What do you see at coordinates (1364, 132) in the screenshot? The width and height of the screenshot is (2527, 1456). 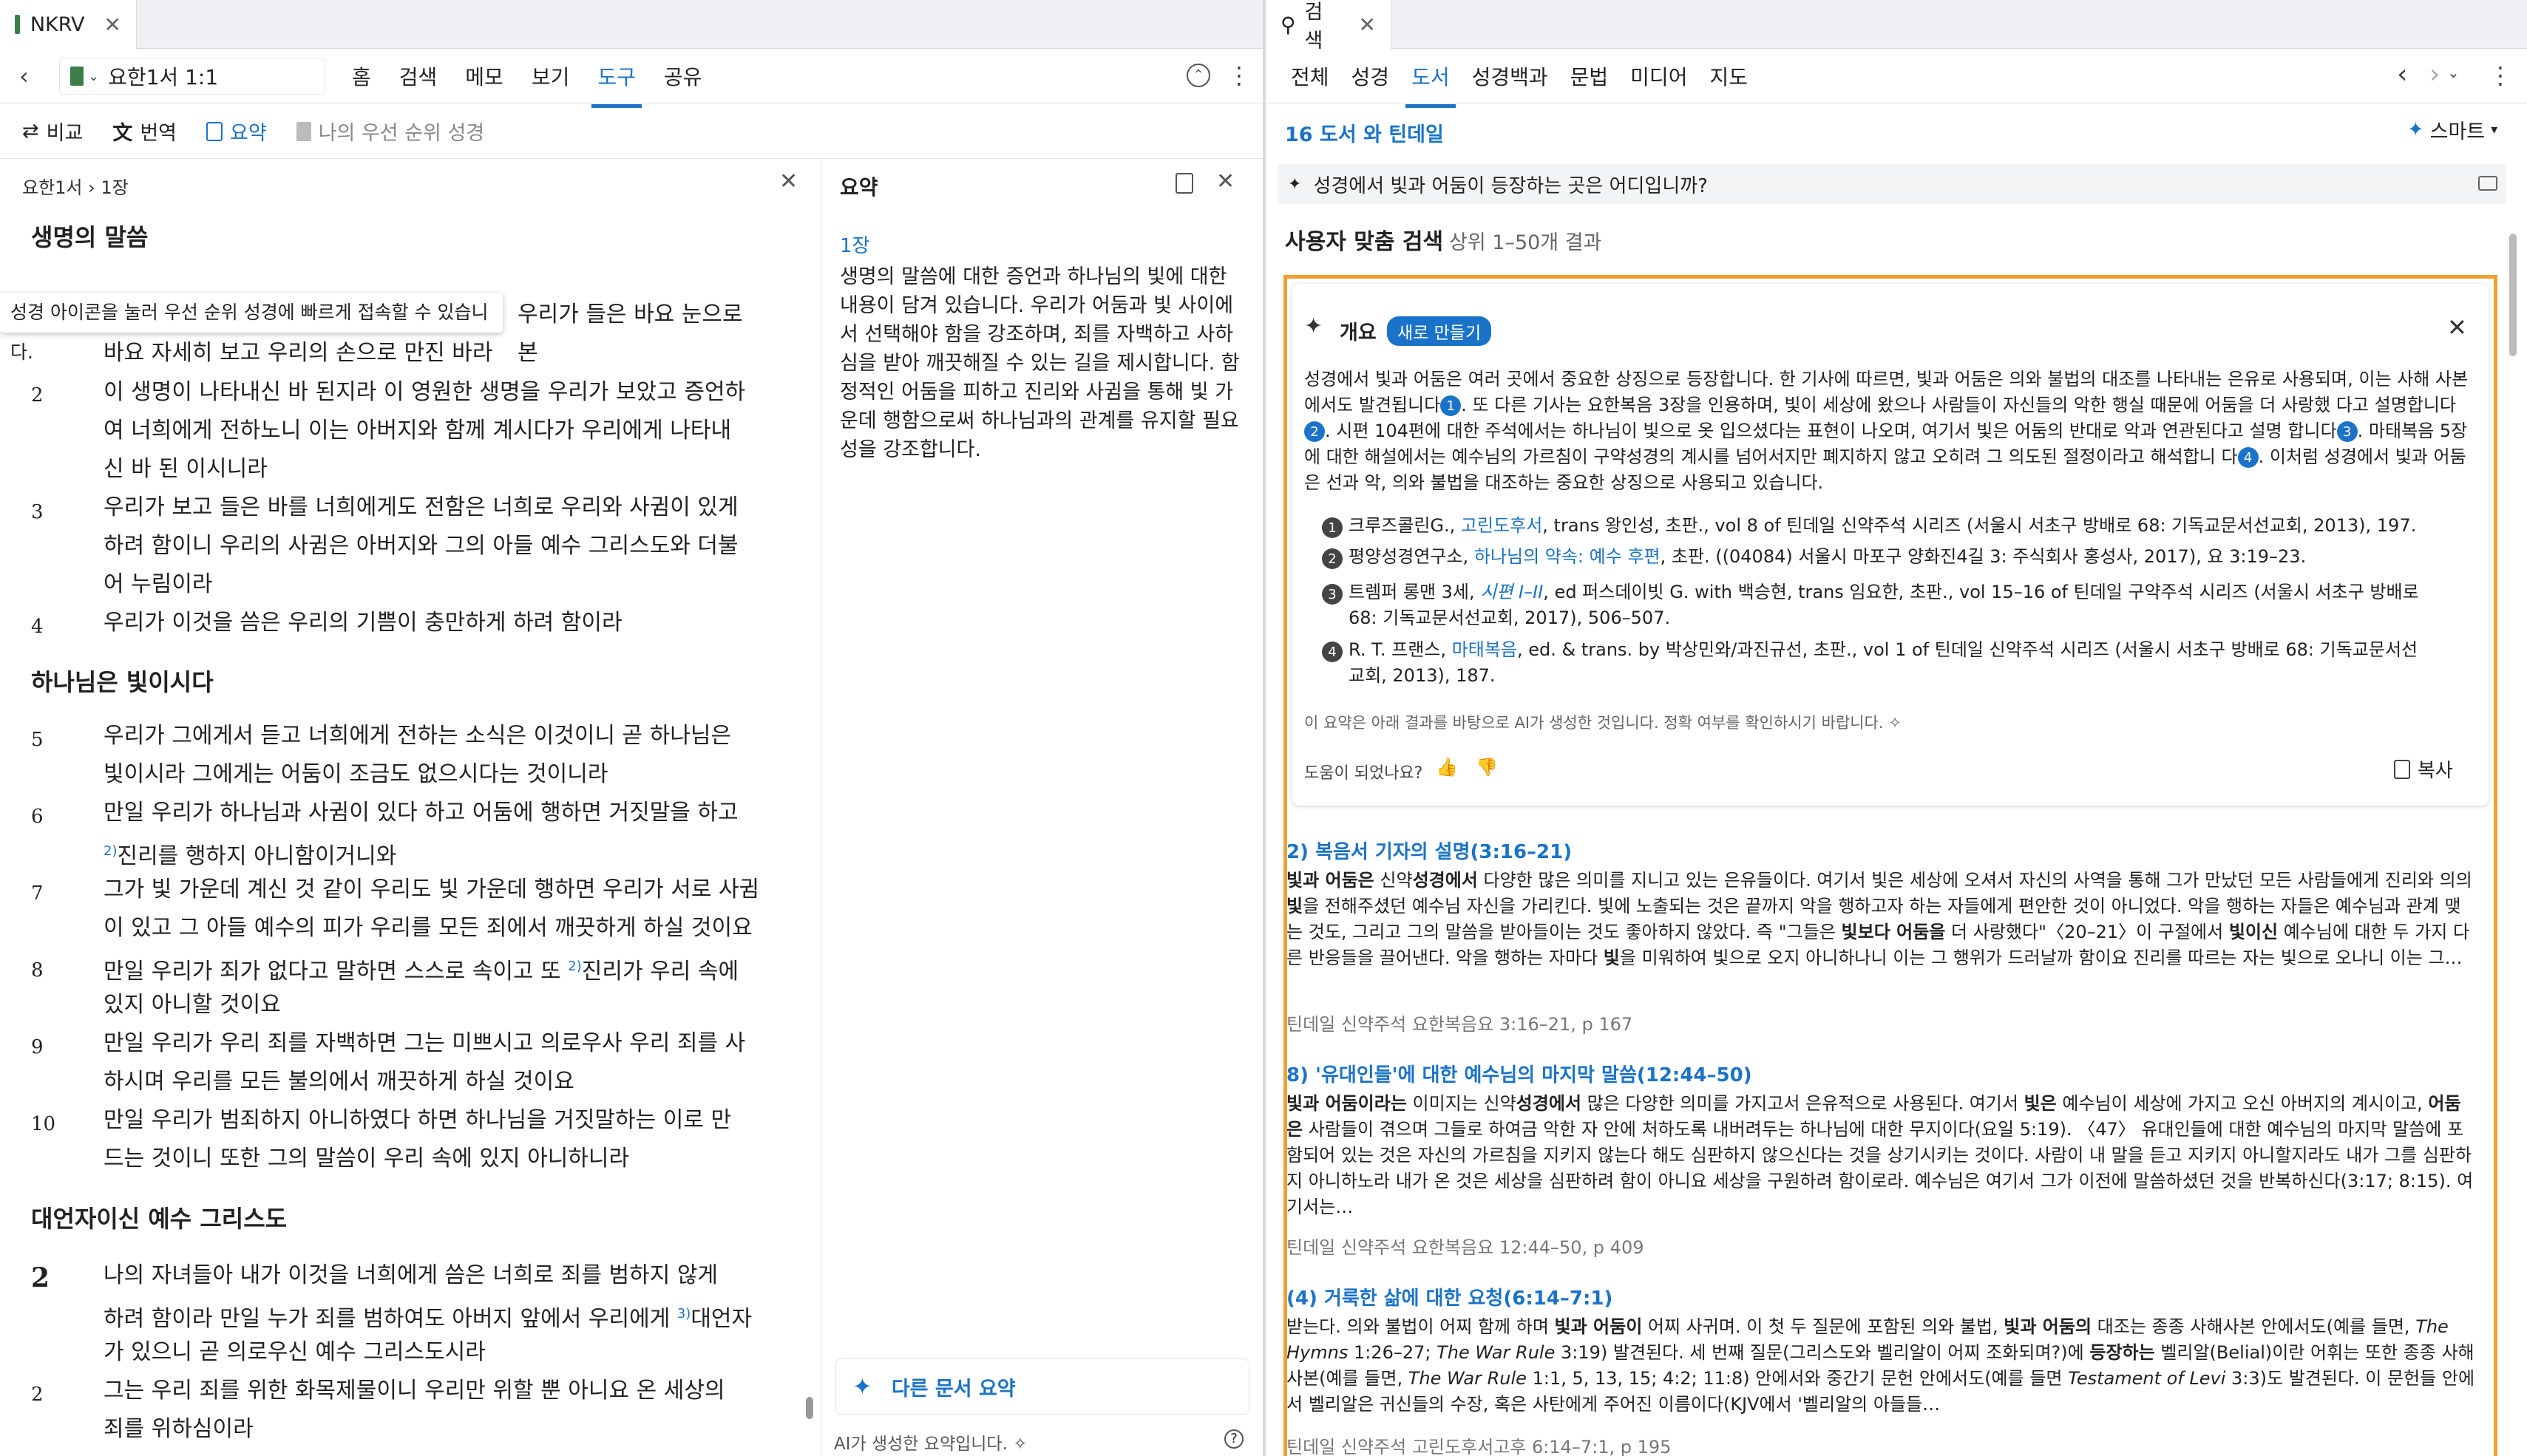 I see `result-count: 16 도서 와 틴데일` at bounding box center [1364, 132].